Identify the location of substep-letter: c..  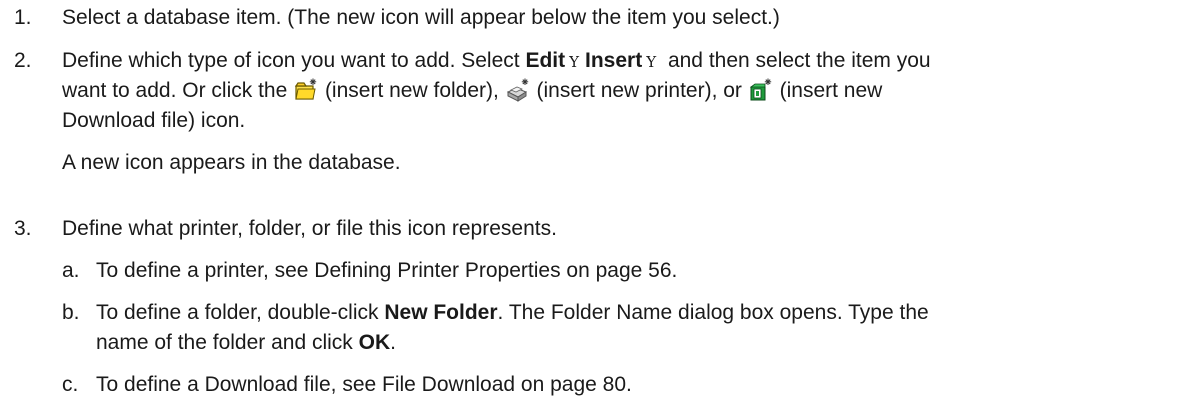
(70, 384).